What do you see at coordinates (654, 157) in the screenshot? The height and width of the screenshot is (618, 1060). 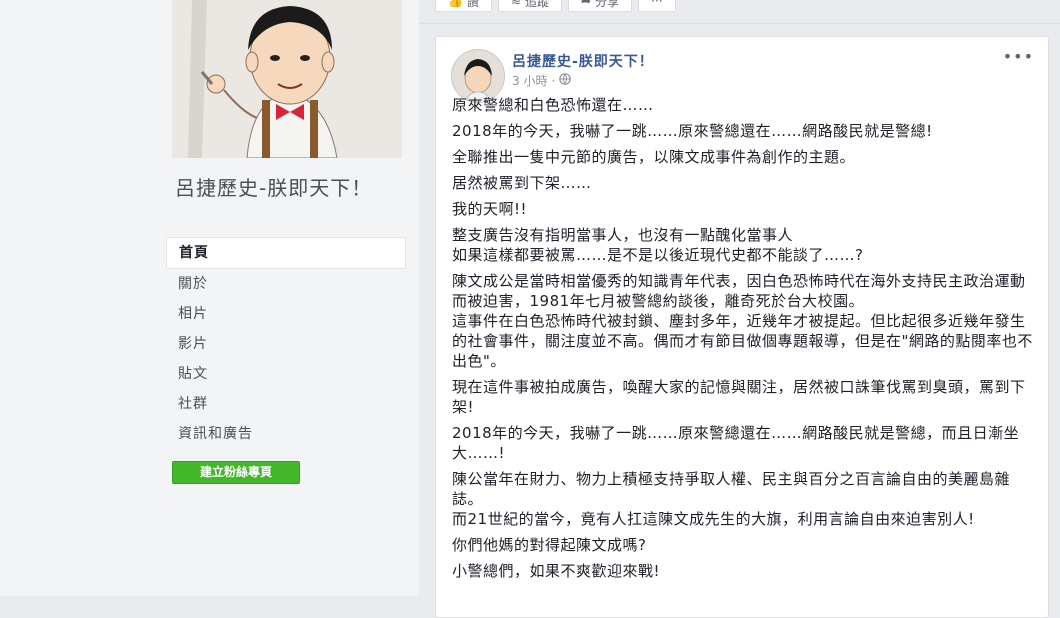 I see `post-paragraph: 全聯推出一隻中元節的廣告，以陳文成事件為創作的主題。` at bounding box center [654, 157].